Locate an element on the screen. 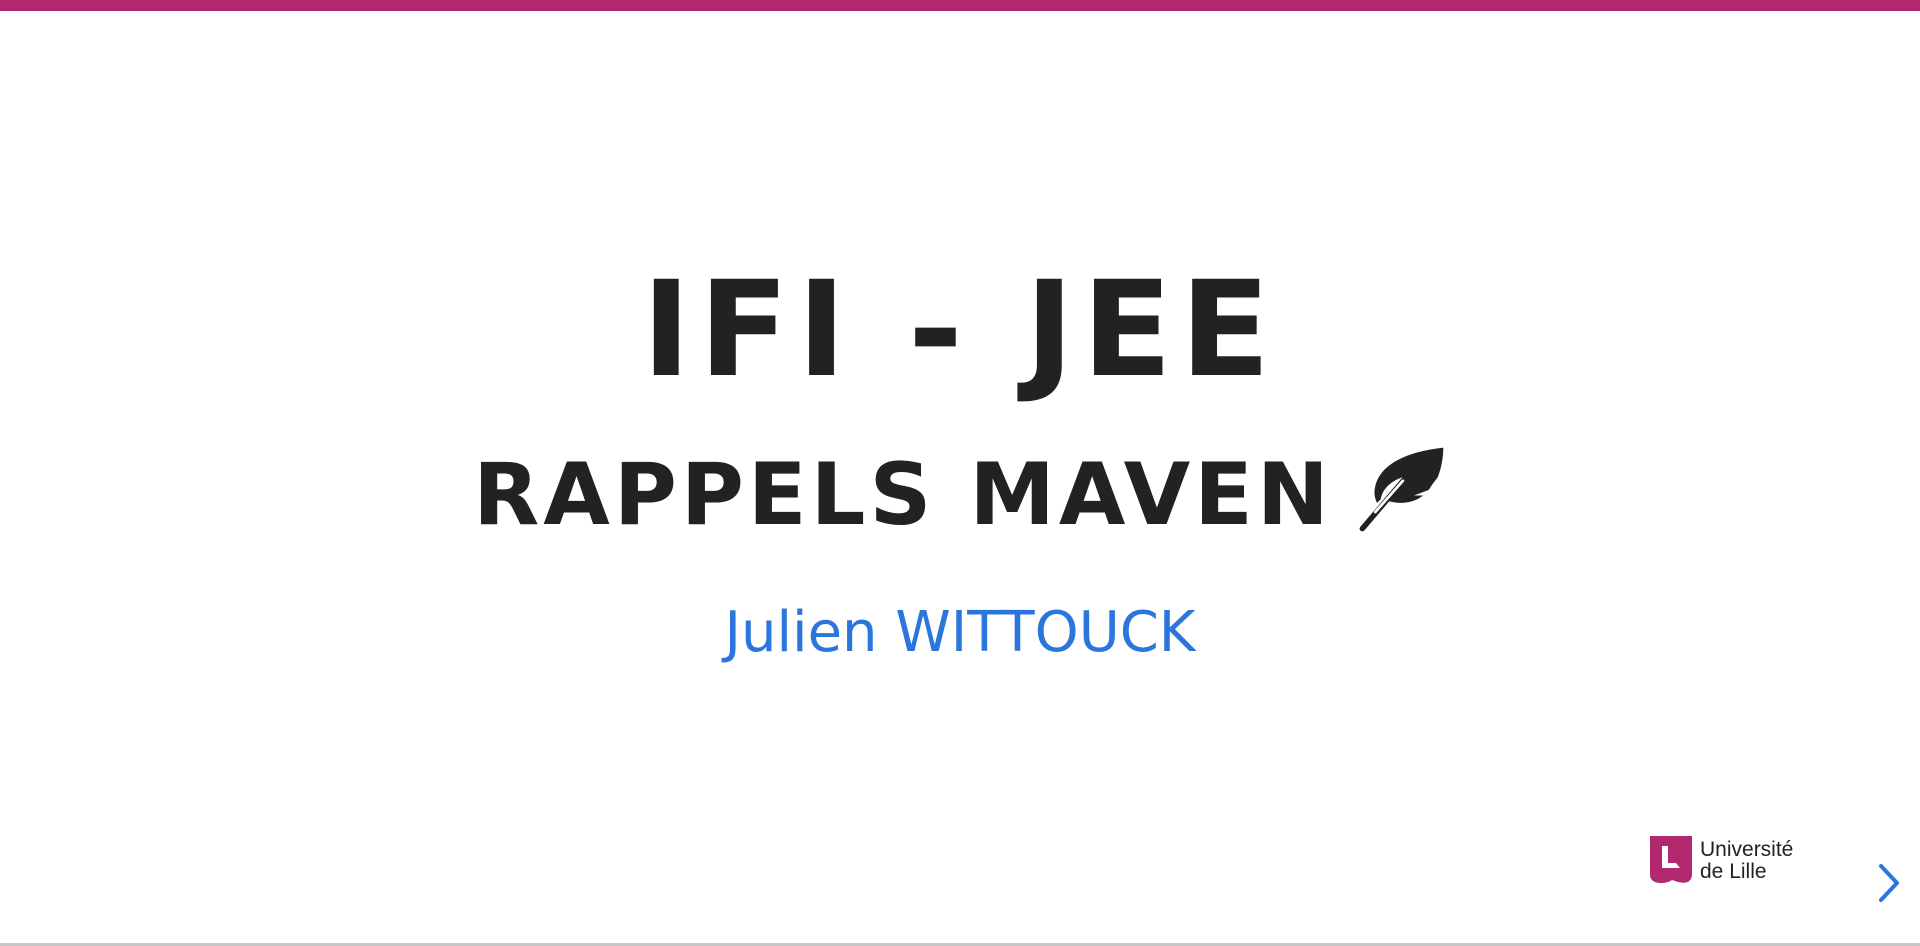 The image size is (1920, 946). universite-de-lille-logo: Université de Lille is located at coordinates (1721, 861).